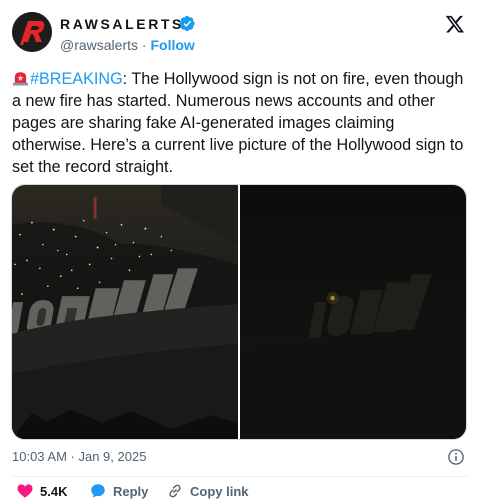 This screenshot has width=480, height=501. What do you see at coordinates (122, 24) in the screenshot?
I see `display-name: RAWSALERTS` at bounding box center [122, 24].